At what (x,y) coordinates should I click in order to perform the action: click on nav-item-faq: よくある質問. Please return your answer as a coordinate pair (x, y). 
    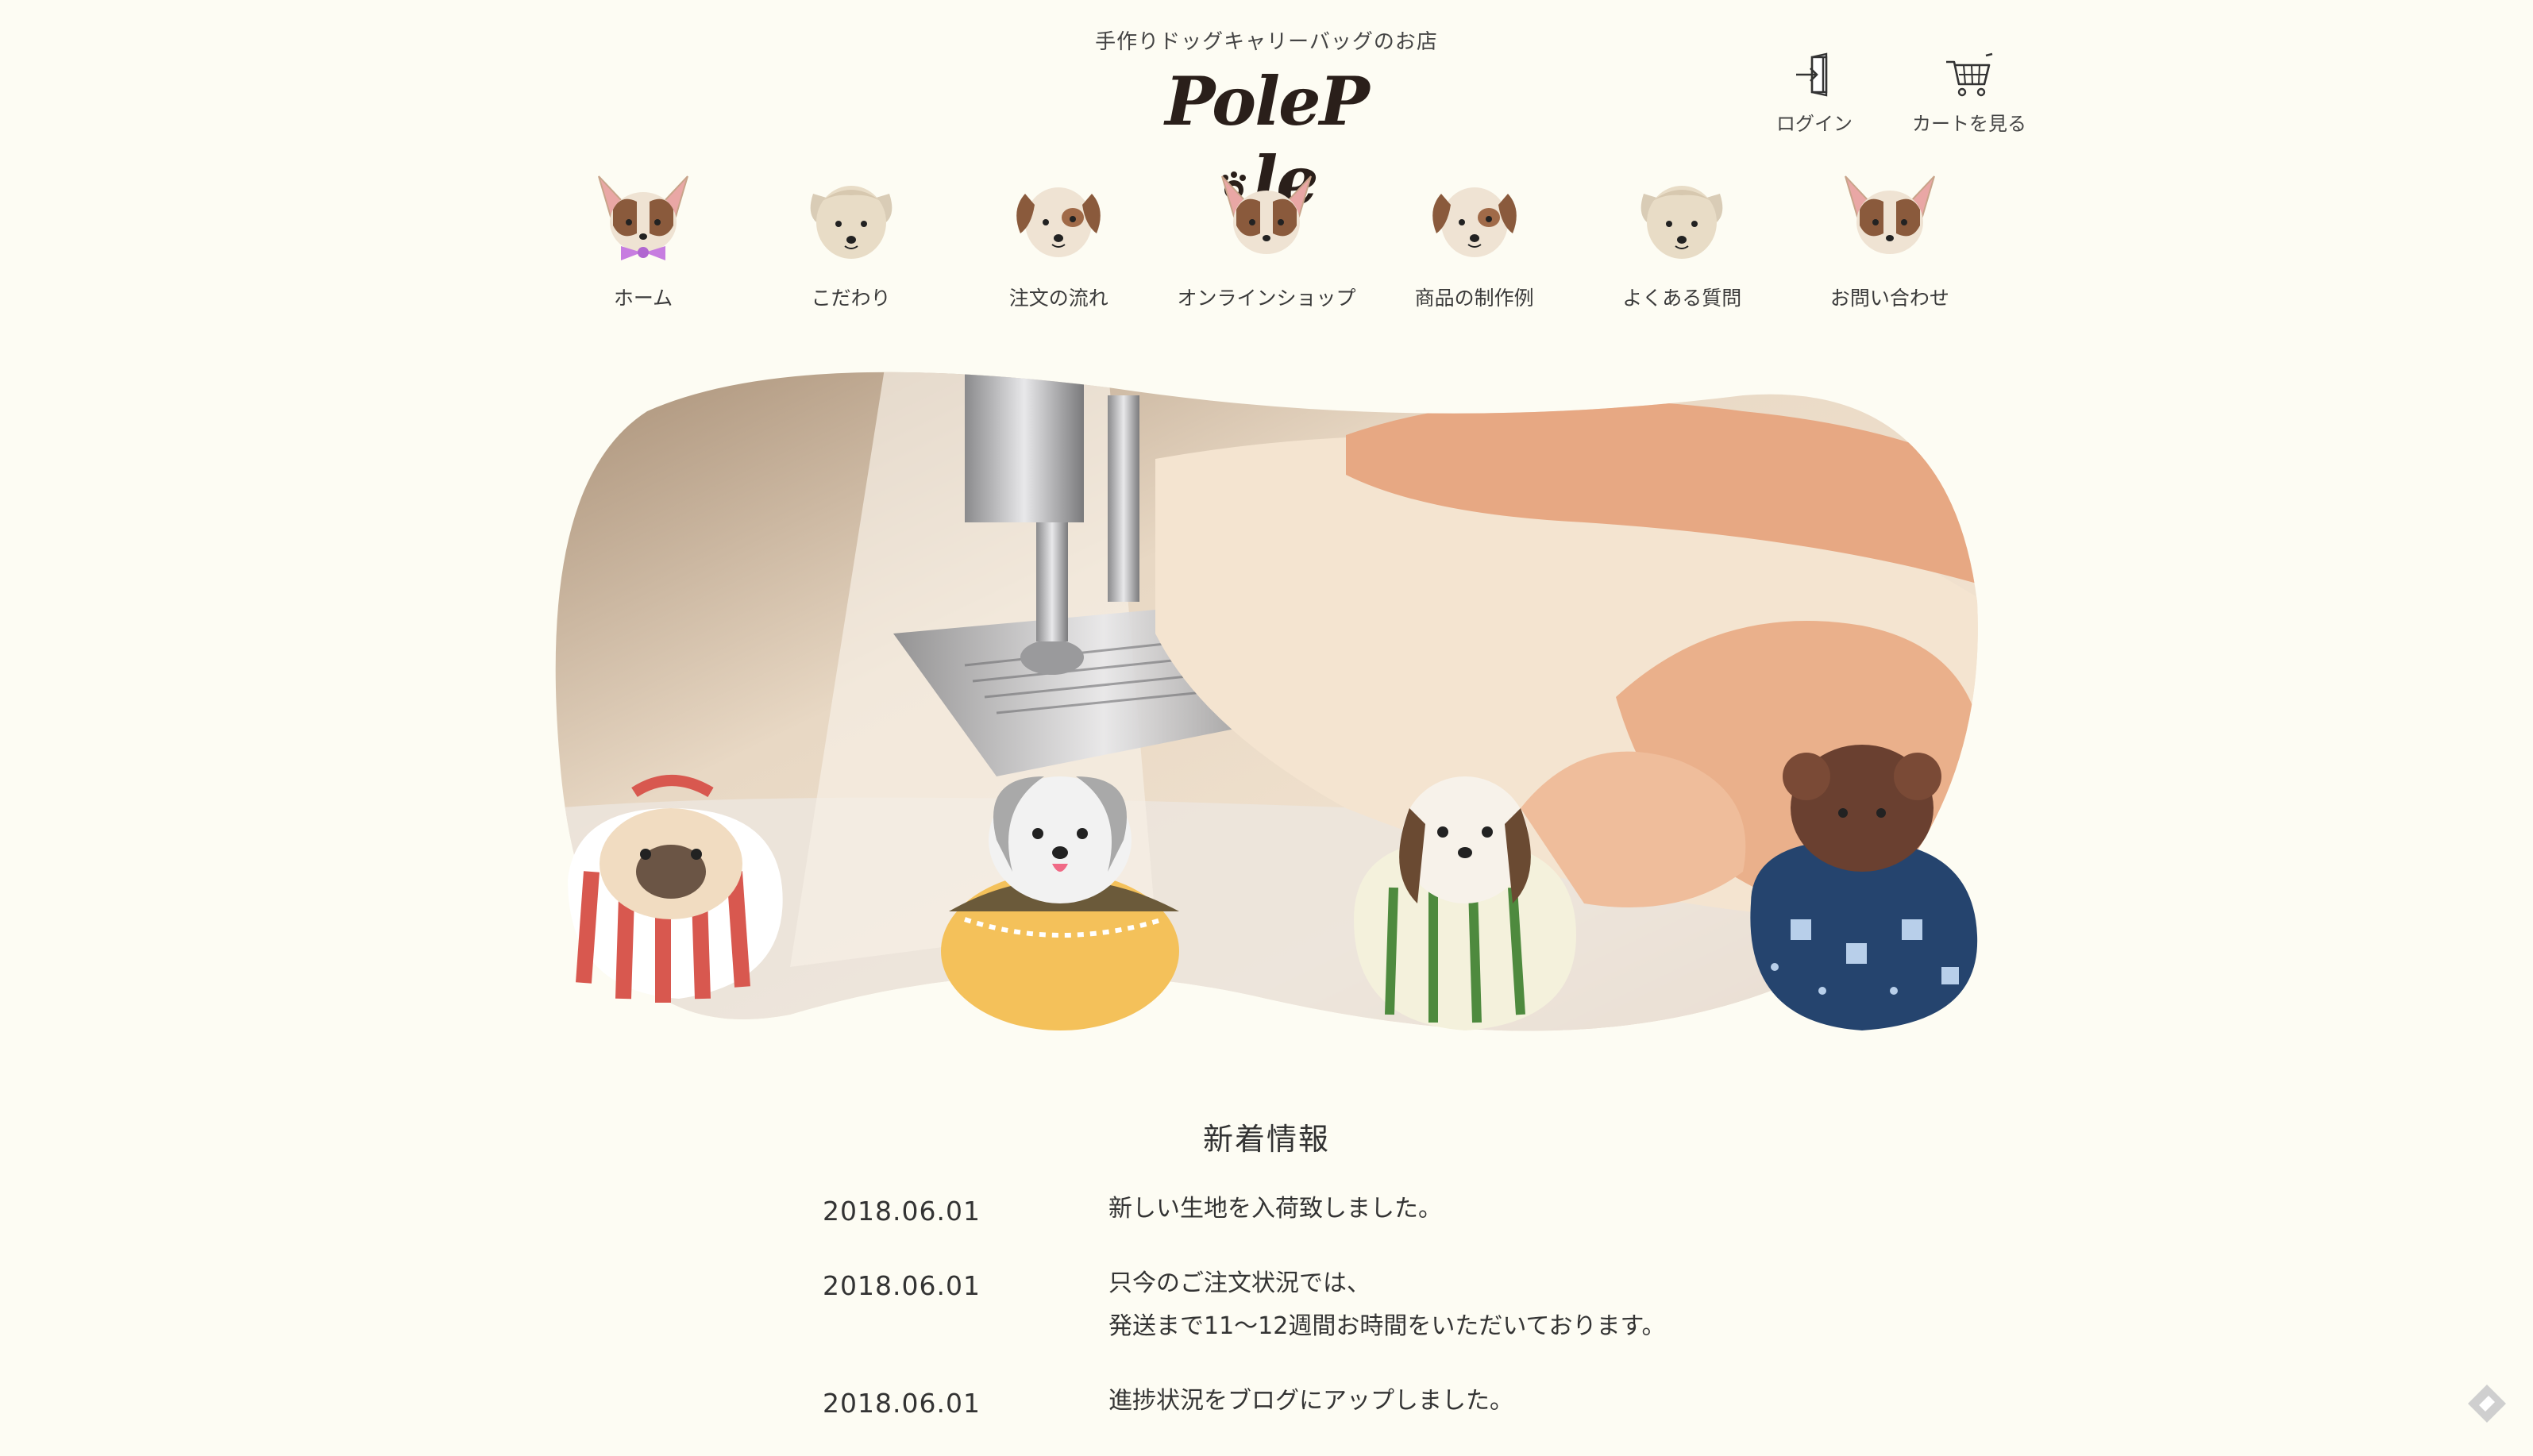
    Looking at the image, I should click on (1682, 245).